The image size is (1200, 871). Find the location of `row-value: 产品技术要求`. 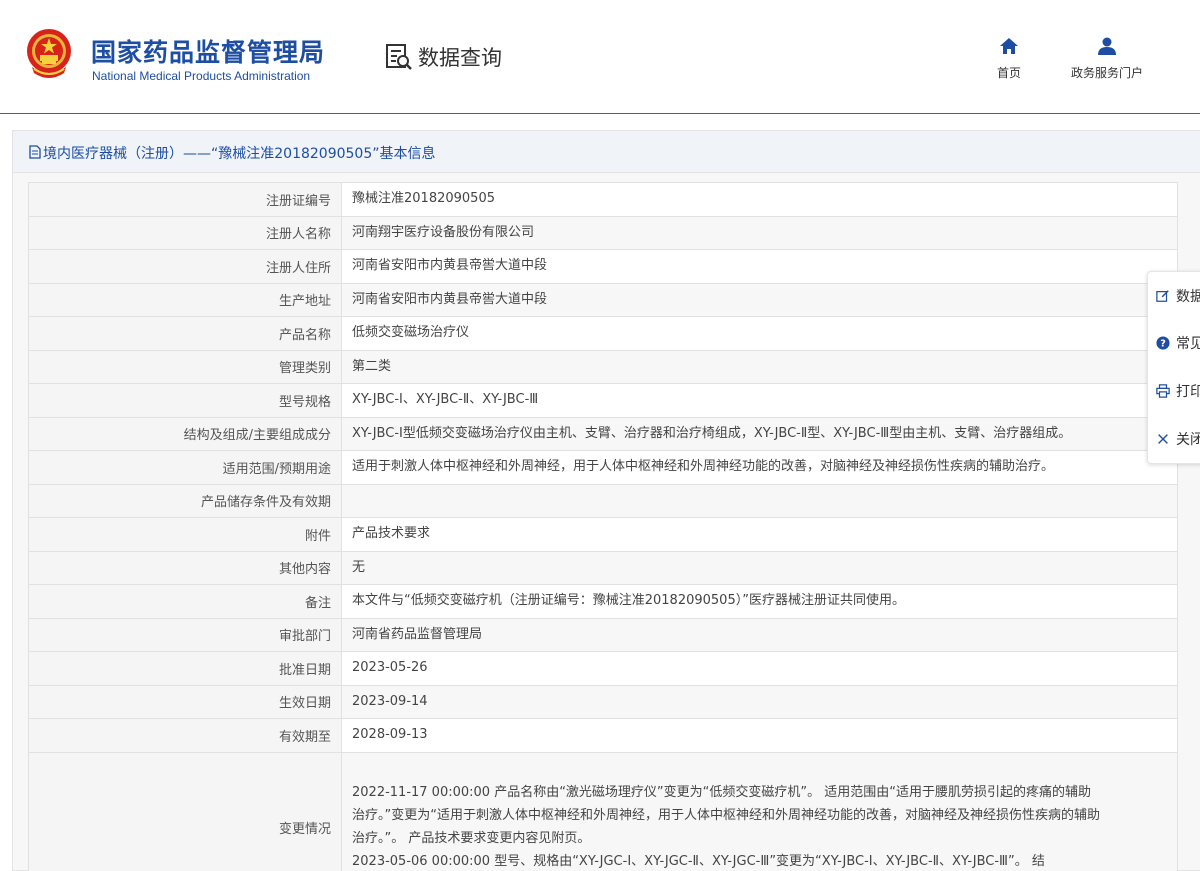

row-value: 产品技术要求 is located at coordinates (759, 534).